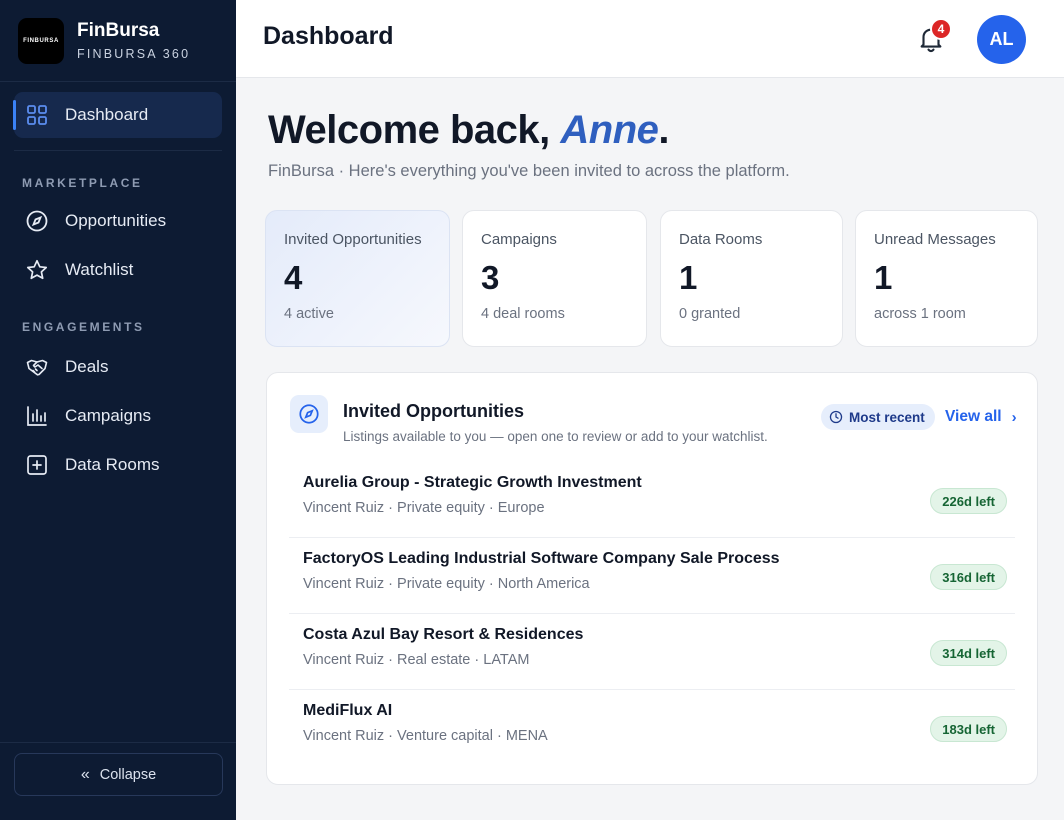 The height and width of the screenshot is (820, 1064). What do you see at coordinates (1014, 417) in the screenshot?
I see `chevron-right-icon: ›` at bounding box center [1014, 417].